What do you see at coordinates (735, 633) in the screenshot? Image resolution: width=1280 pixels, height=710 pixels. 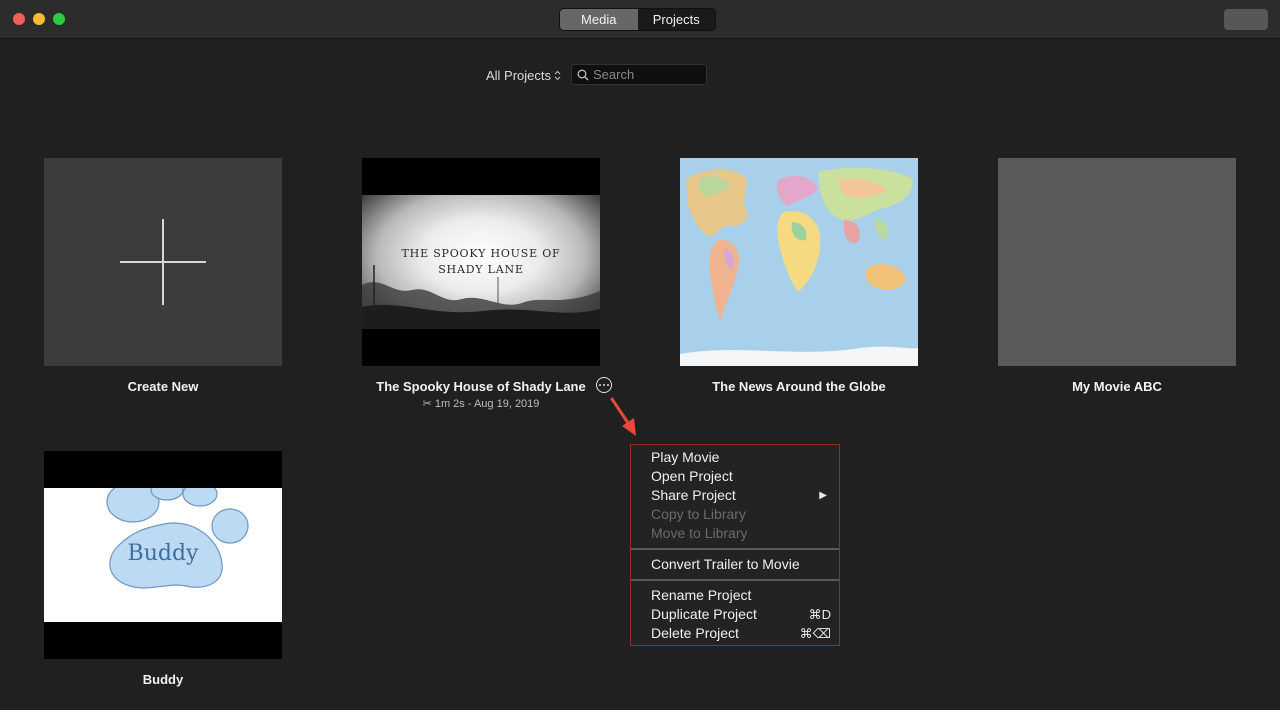 I see `menu-item-delete-project: Delete Project ⌘⌫` at bounding box center [735, 633].